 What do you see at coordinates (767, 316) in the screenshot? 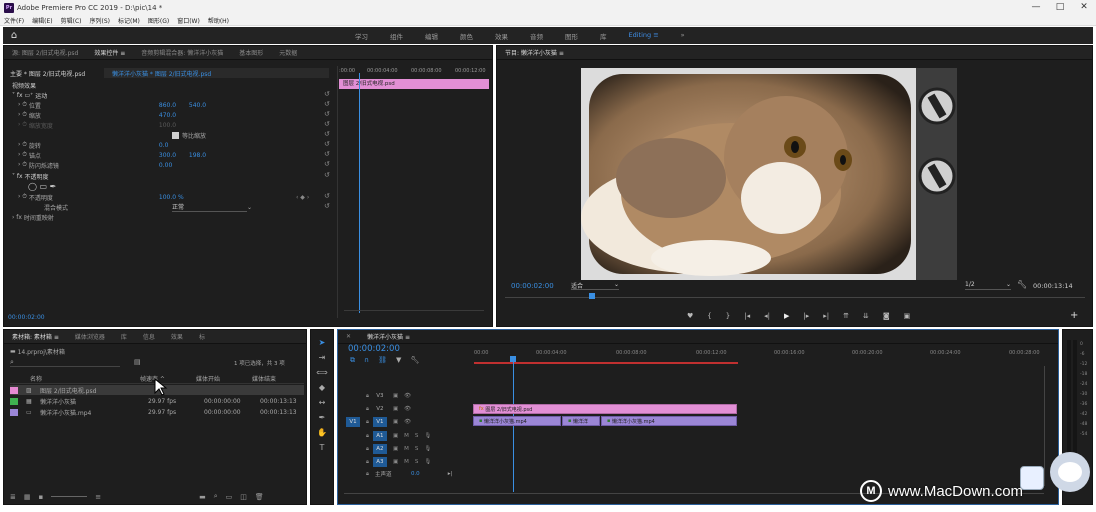
I see `step-back-icon: ◂|` at bounding box center [767, 316].